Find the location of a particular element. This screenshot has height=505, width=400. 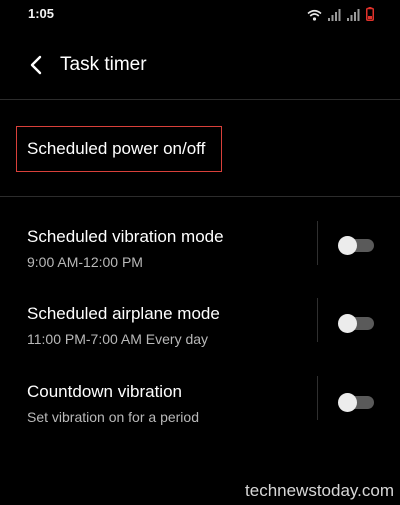

section-divider is located at coordinates (200, 196).